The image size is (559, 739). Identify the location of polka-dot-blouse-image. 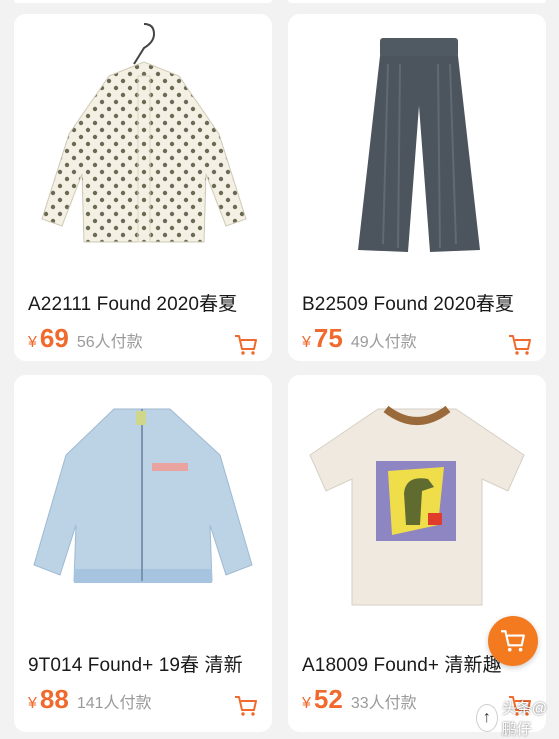
(144, 133).